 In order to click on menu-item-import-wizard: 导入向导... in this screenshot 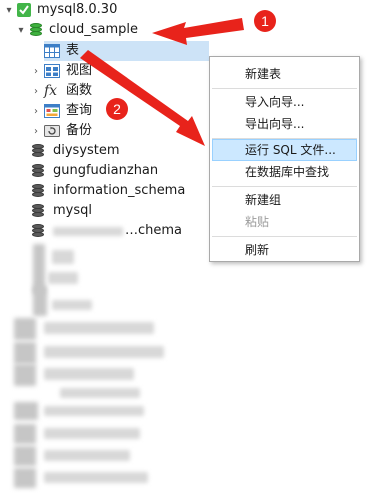, I will do `click(284, 102)`.